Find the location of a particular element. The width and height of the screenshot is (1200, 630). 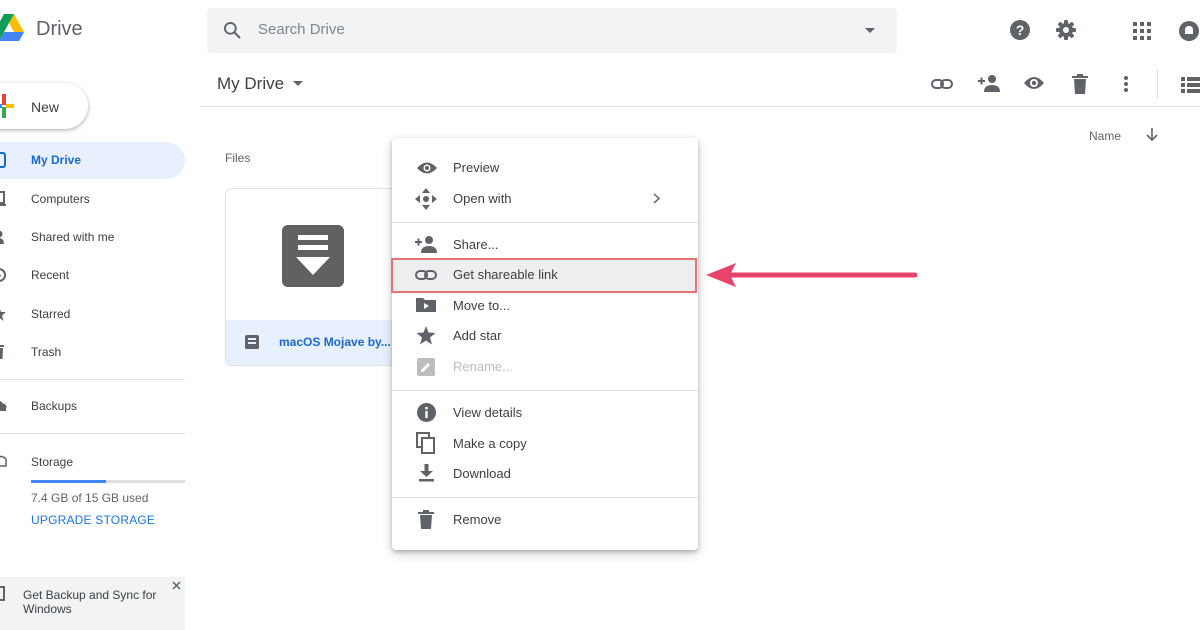

new-button-label: New is located at coordinates (45, 107).